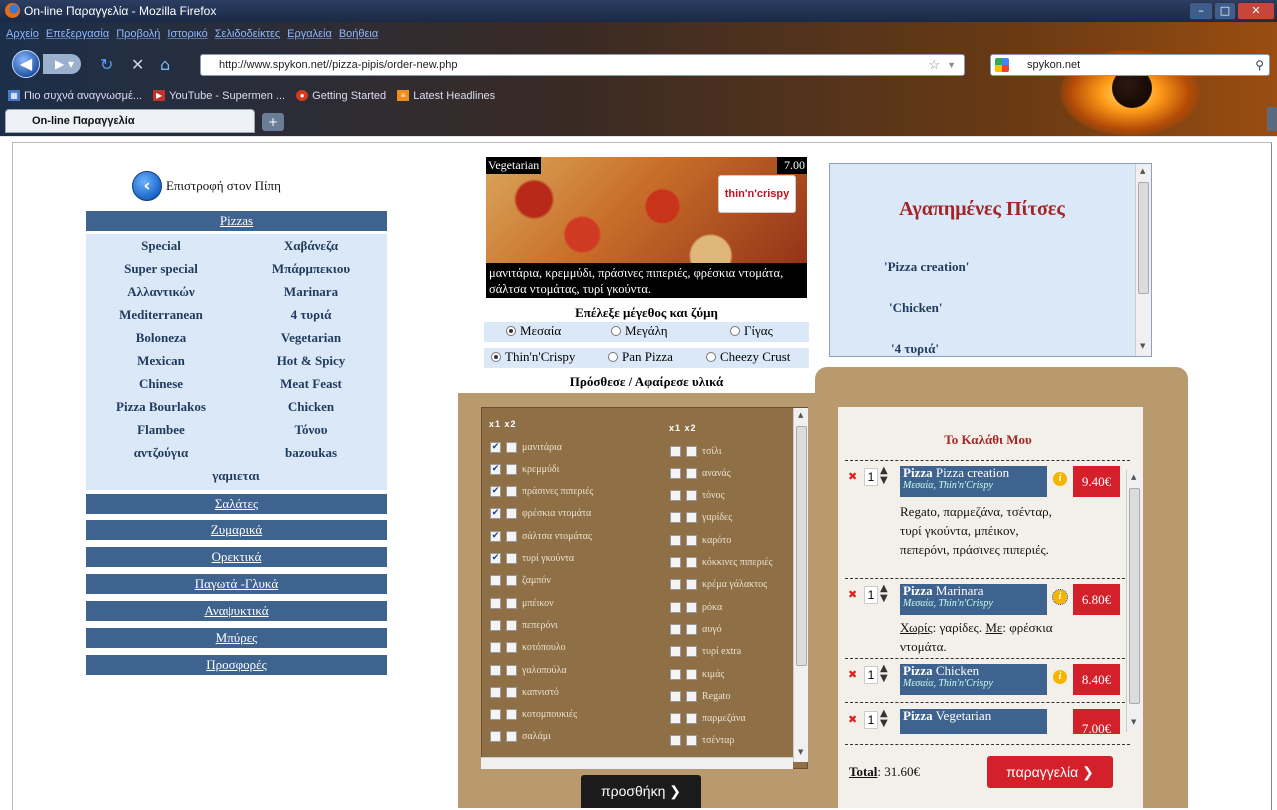 Image resolution: width=1277 pixels, height=810 pixels. What do you see at coordinates (161, 361) in the screenshot?
I see `pizza-link: Mexican` at bounding box center [161, 361].